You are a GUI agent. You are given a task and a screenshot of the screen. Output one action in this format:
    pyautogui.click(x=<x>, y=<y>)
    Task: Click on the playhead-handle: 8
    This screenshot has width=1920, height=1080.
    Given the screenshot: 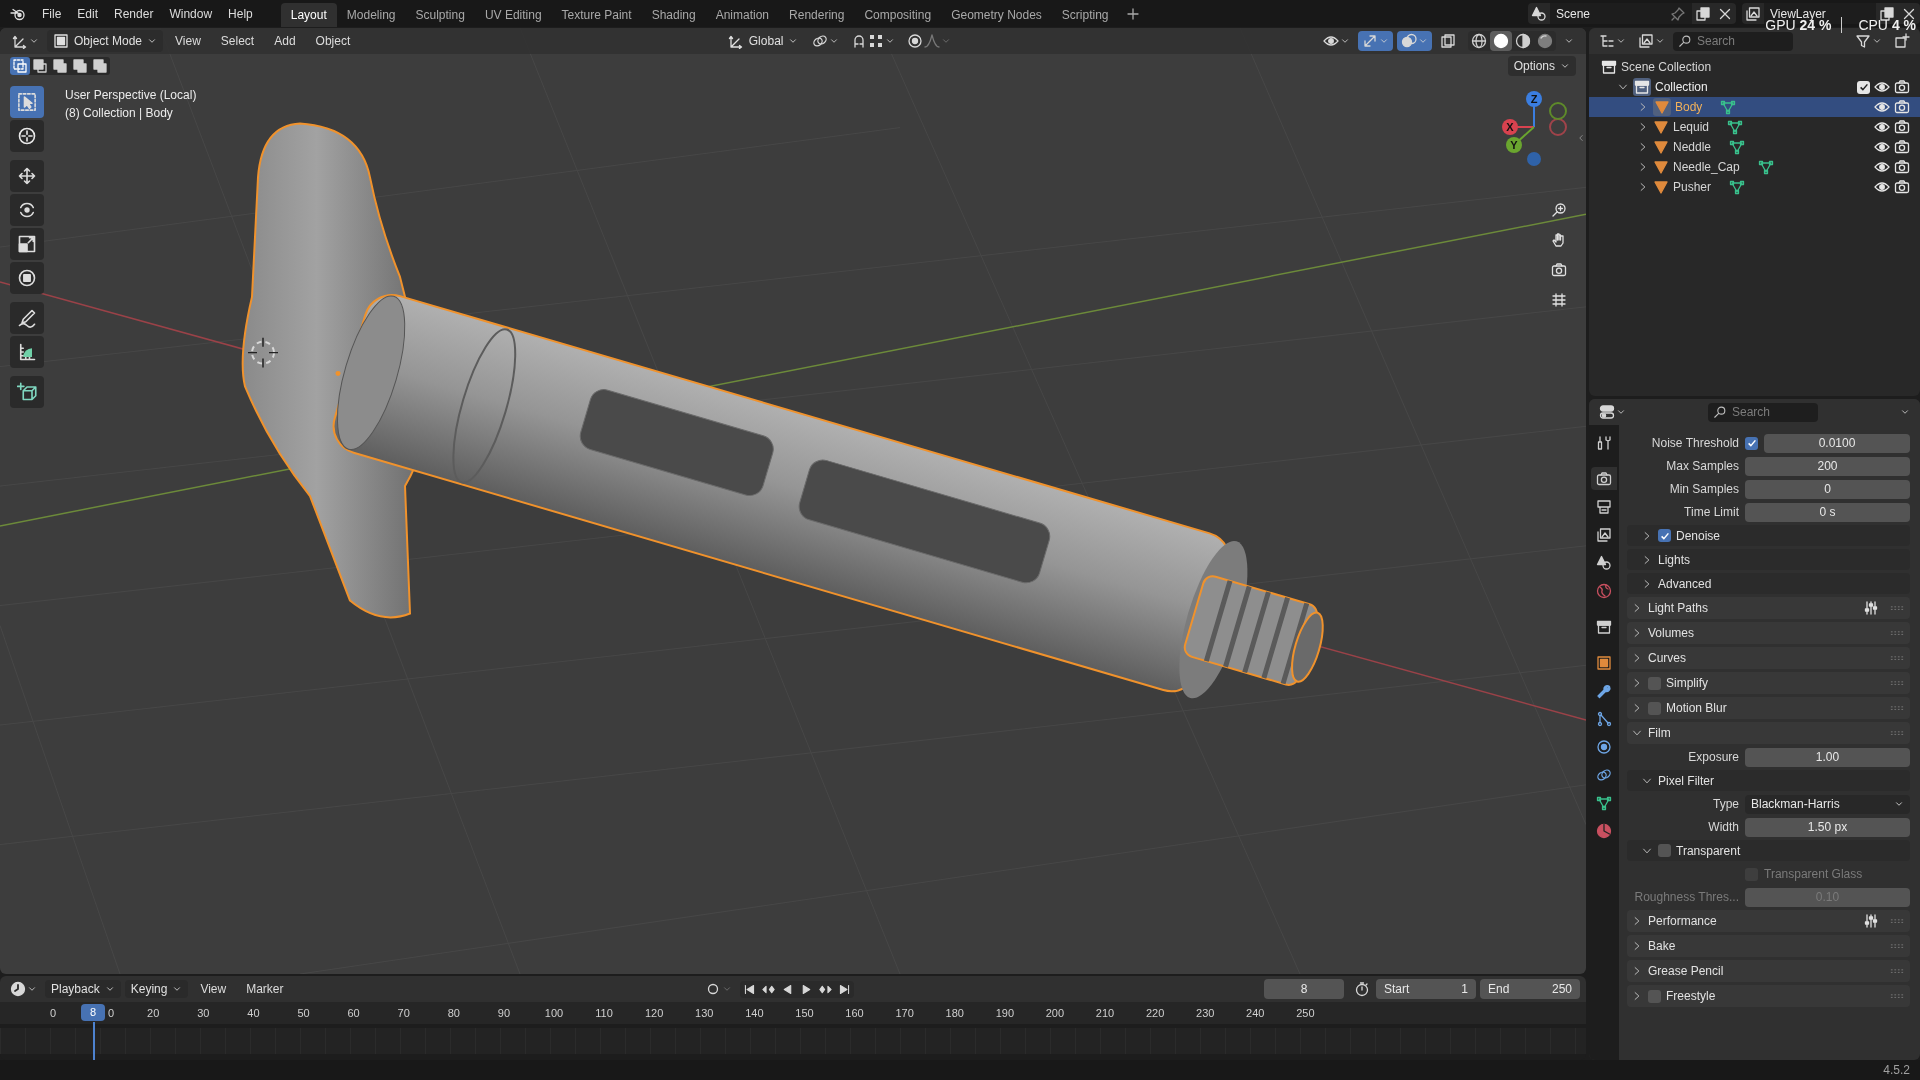 What is the action you would take?
    pyautogui.click(x=93, y=1012)
    